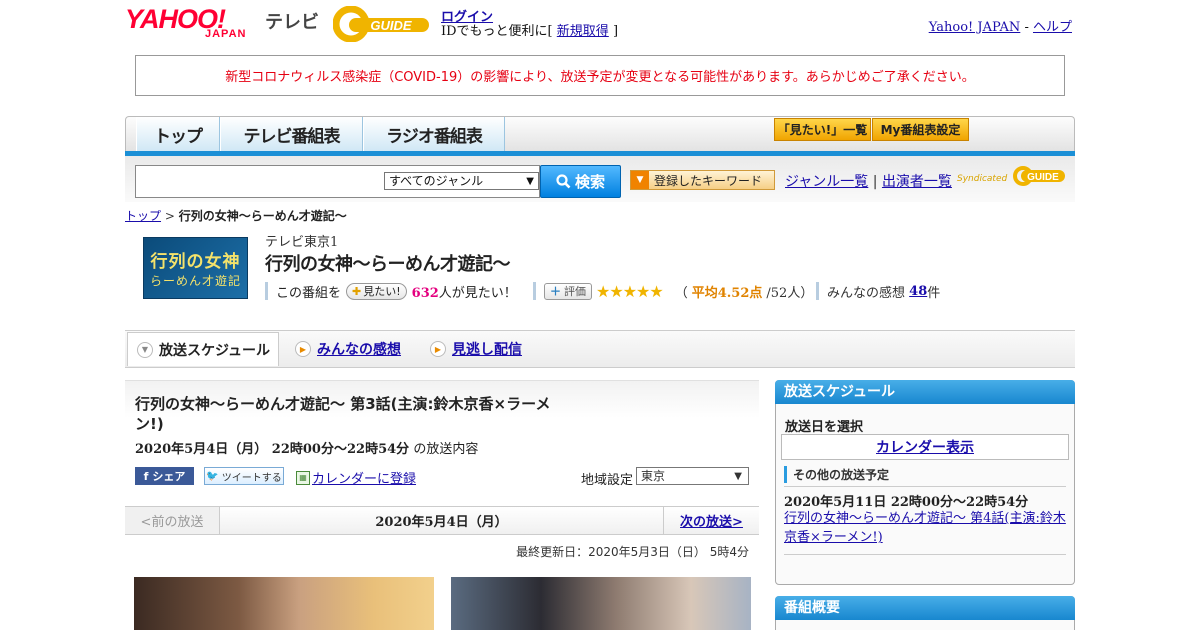  What do you see at coordinates (640, 180) in the screenshot?
I see `dropdown-triangle-icon: ▼` at bounding box center [640, 180].